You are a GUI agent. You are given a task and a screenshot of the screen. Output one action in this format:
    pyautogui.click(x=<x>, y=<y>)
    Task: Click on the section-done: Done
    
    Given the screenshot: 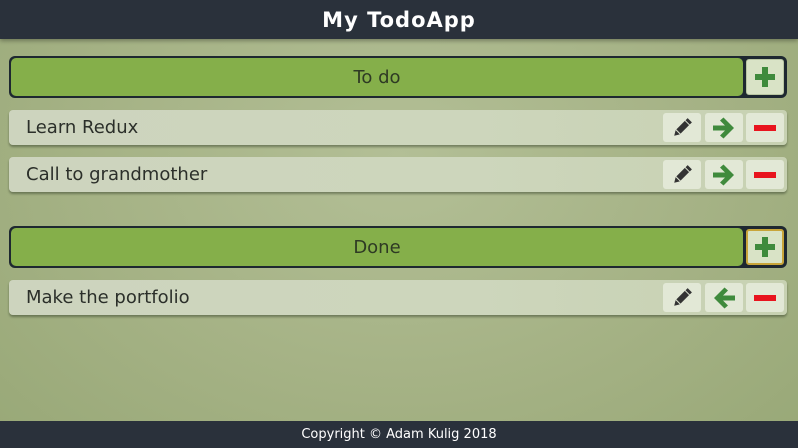 What is the action you would take?
    pyautogui.click(x=398, y=247)
    